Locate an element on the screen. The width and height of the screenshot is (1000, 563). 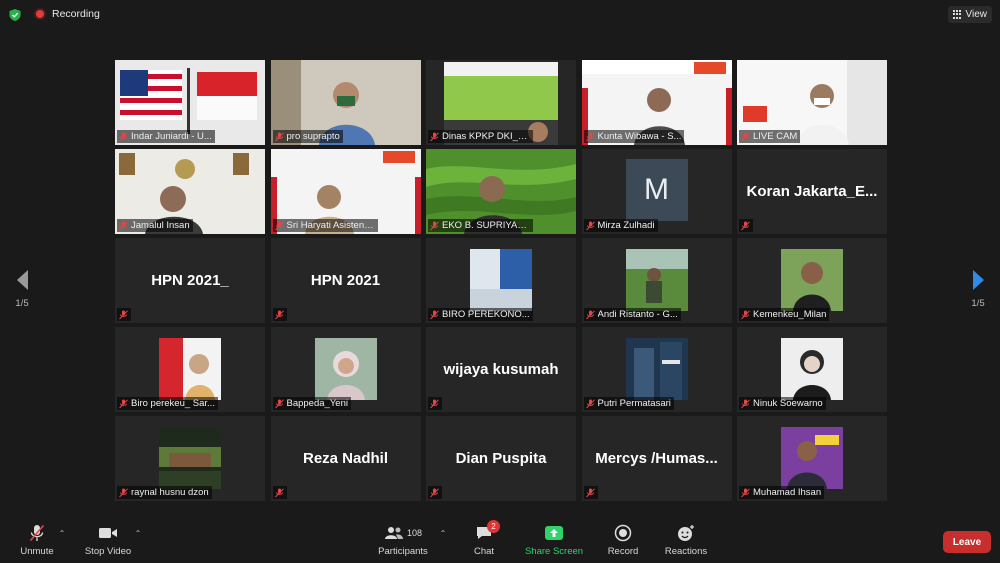
participant-name-bar: Jamalul Insan is located at coordinates (155, 225).